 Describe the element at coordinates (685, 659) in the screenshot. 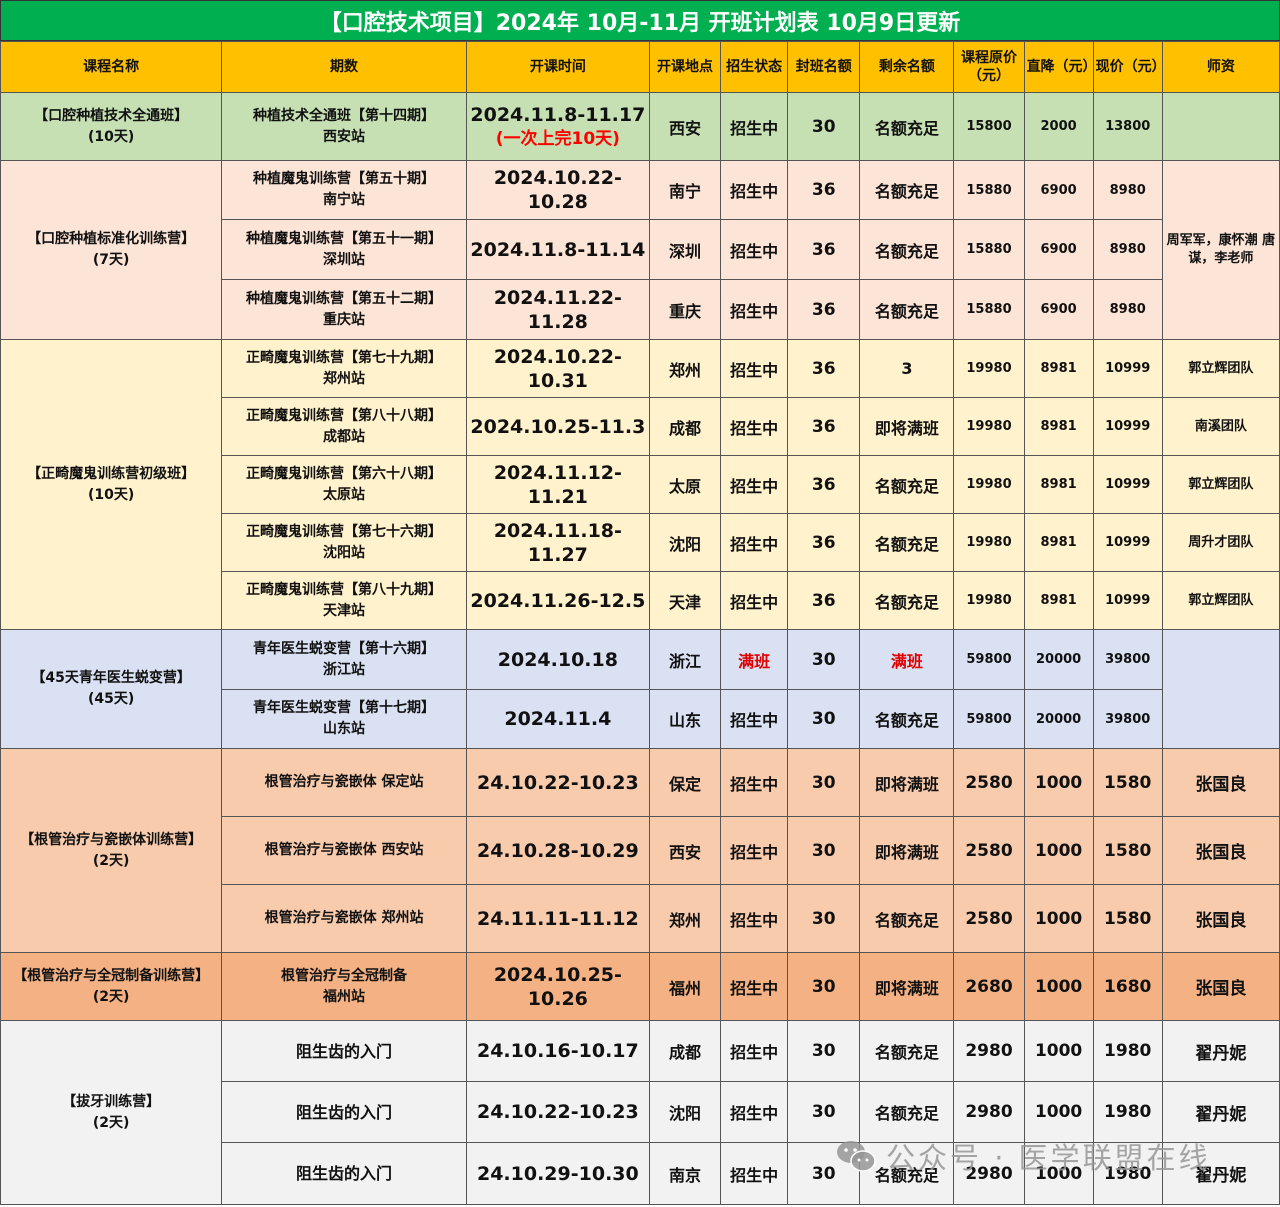

I see `location-cell: 浙江` at that location.